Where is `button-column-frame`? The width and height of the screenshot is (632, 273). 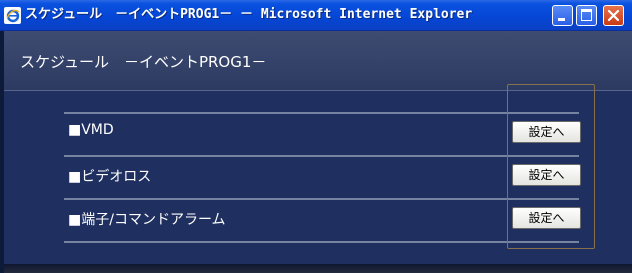 button-column-frame is located at coordinates (551, 166).